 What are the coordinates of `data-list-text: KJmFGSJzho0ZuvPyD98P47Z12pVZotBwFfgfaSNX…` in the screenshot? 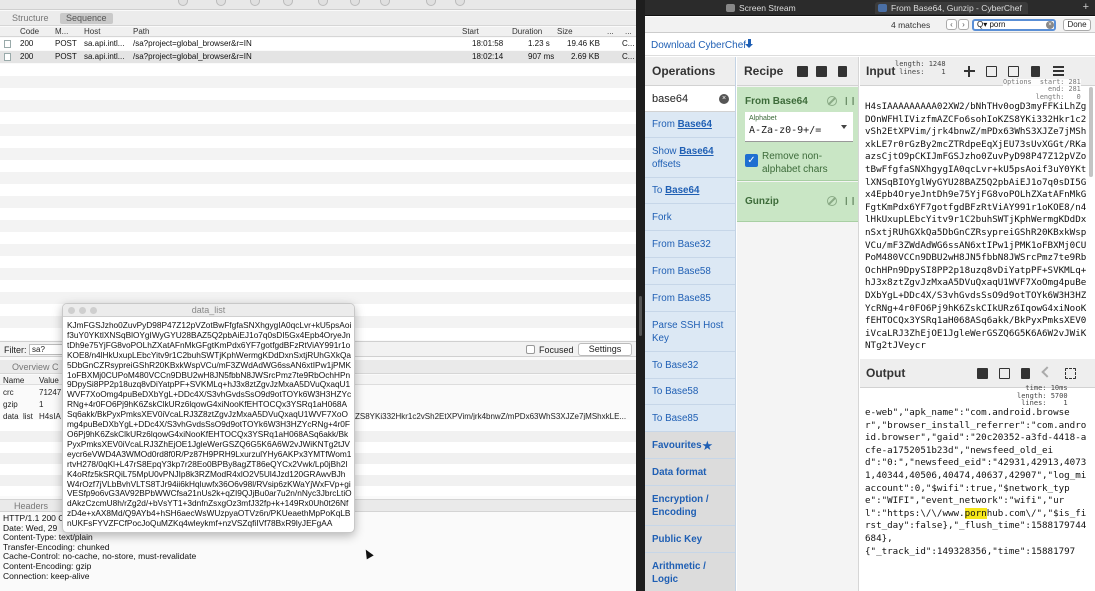 It's located at (209, 424).